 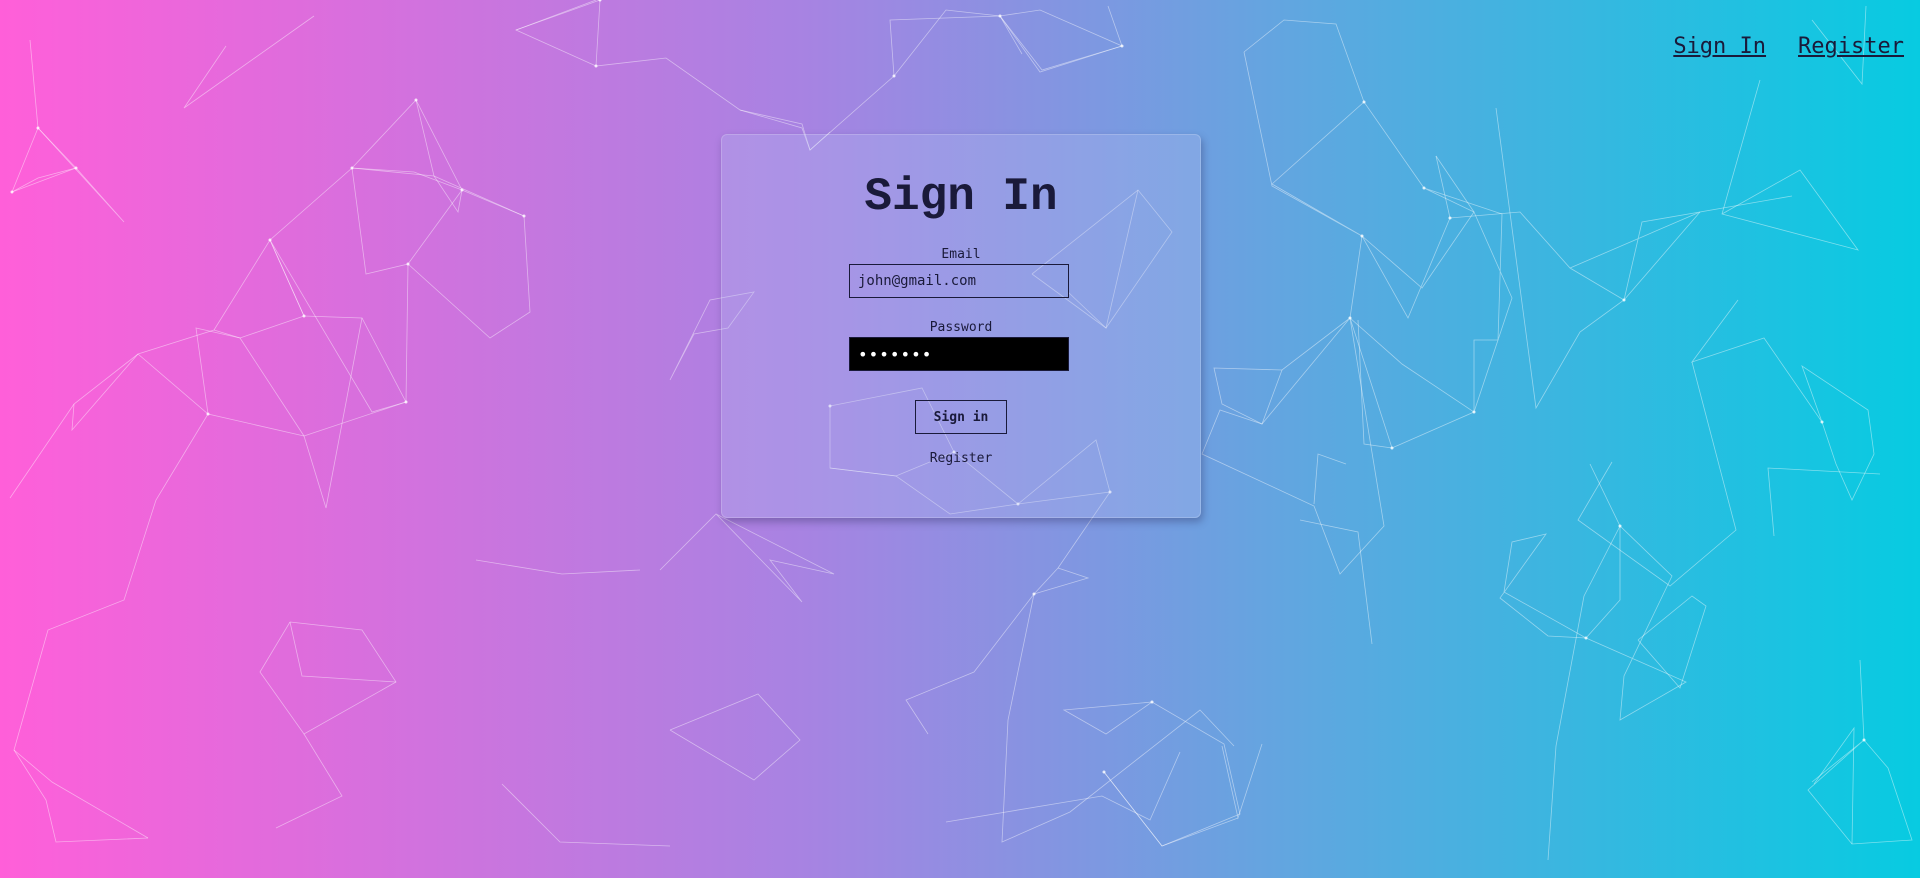 What do you see at coordinates (961, 417) in the screenshot?
I see `sign-in-button: Sign in` at bounding box center [961, 417].